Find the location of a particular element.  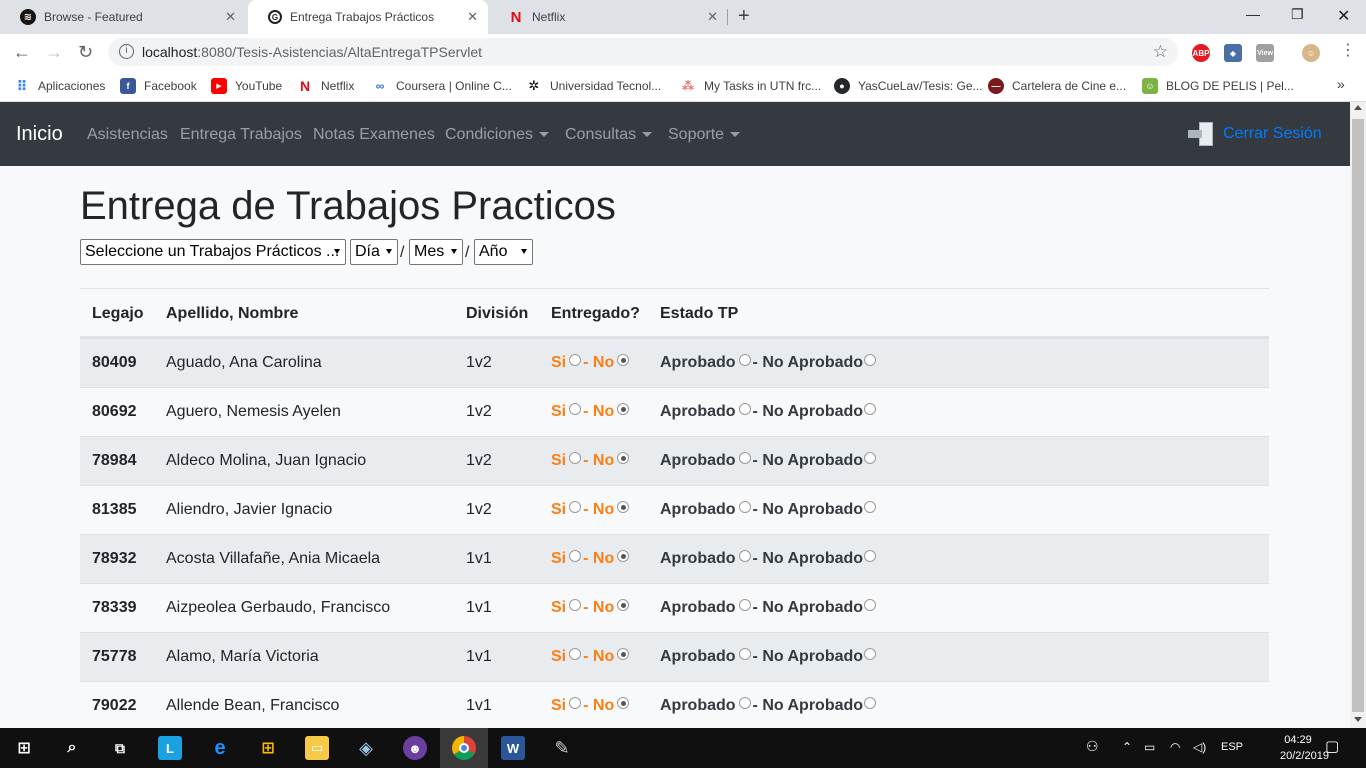

month-select: Mes is located at coordinates (436, 252).